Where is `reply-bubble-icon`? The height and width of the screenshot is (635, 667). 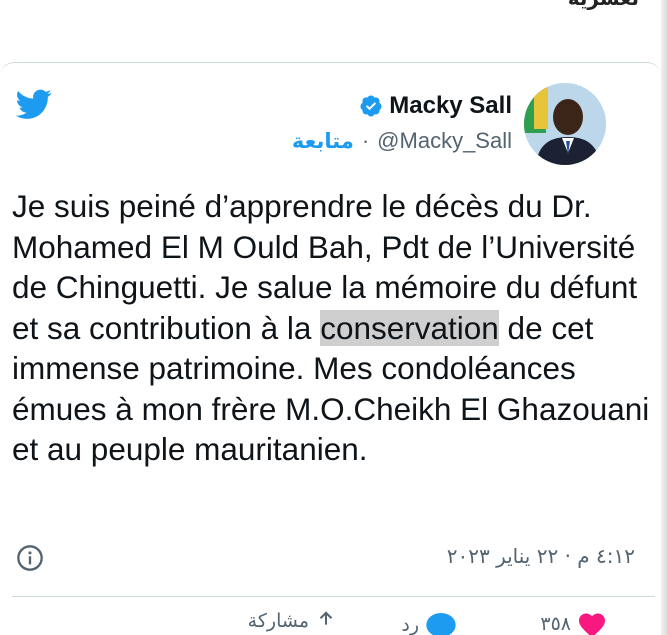 reply-bubble-icon is located at coordinates (441, 624).